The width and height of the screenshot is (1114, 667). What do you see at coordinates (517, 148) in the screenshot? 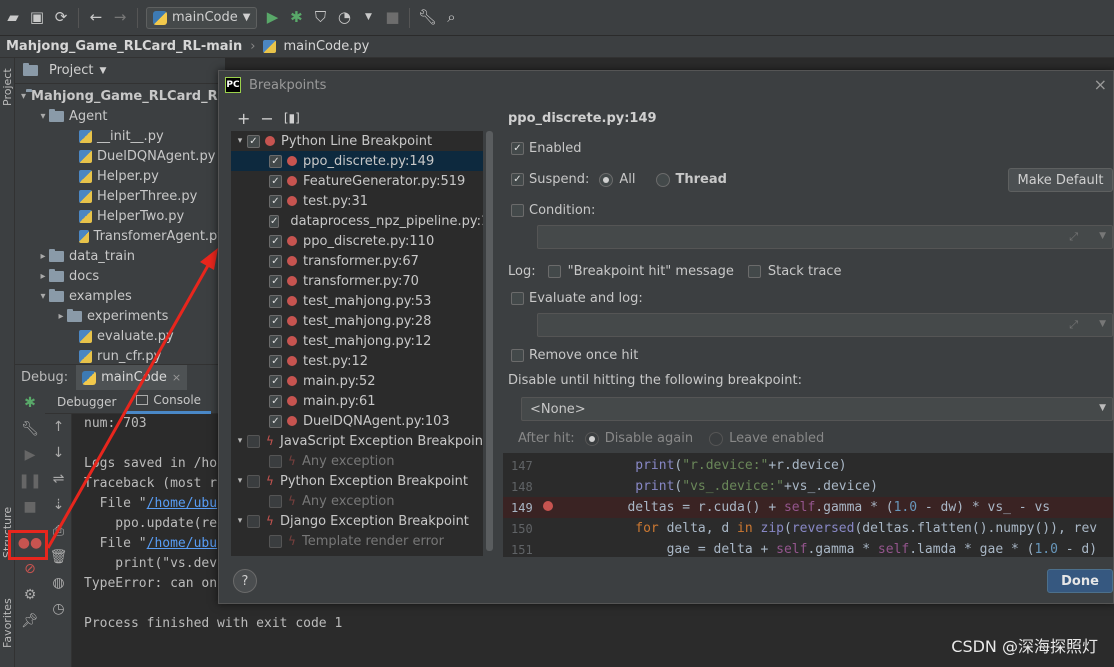
I see `enabled-checkbox: ✓` at bounding box center [517, 148].